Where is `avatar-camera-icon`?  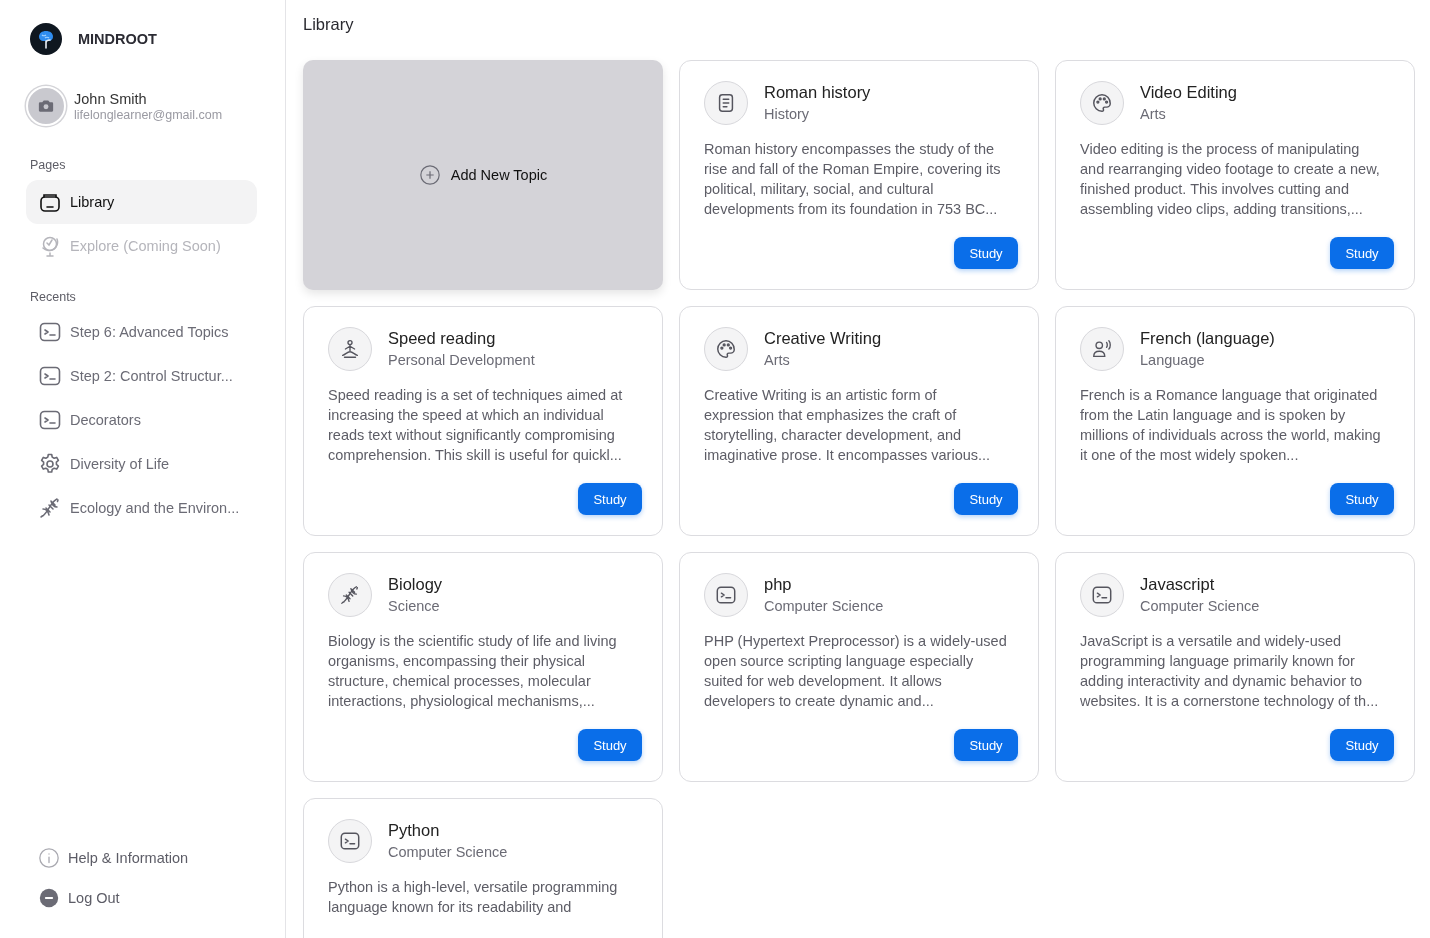
avatar-camera-icon is located at coordinates (46, 106).